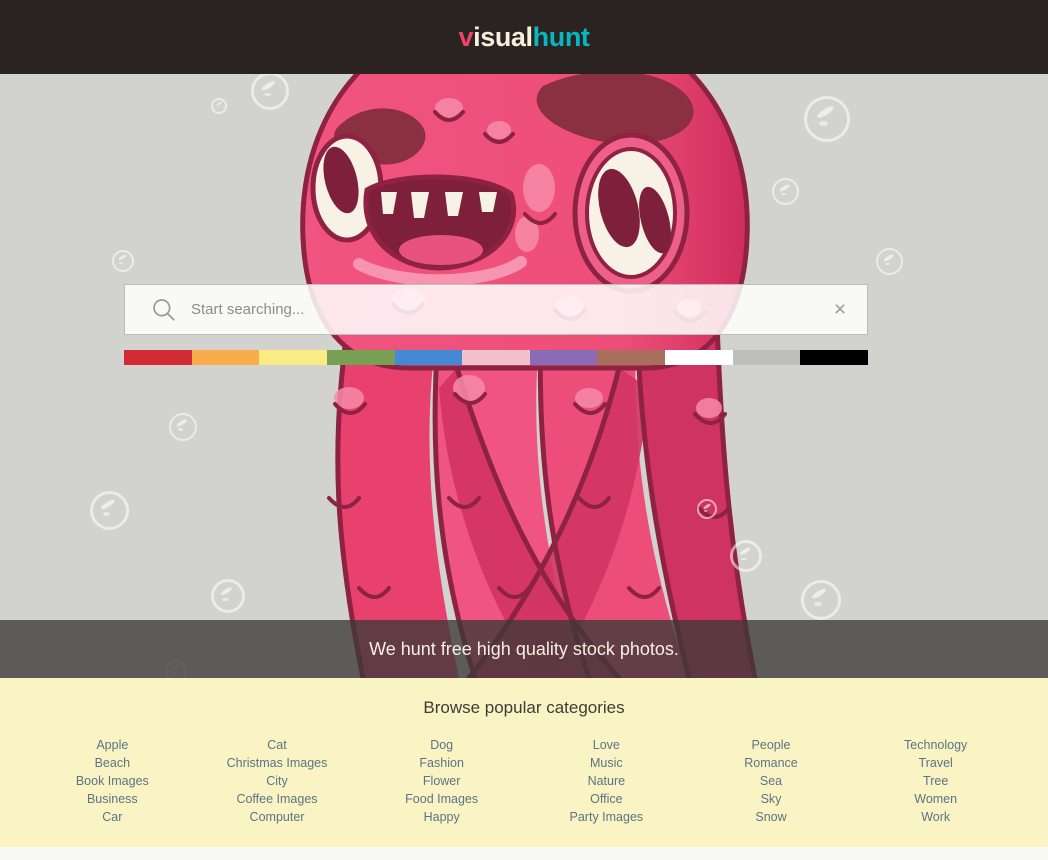 The width and height of the screenshot is (1048, 860). I want to click on category-link: Music, so click(606, 763).